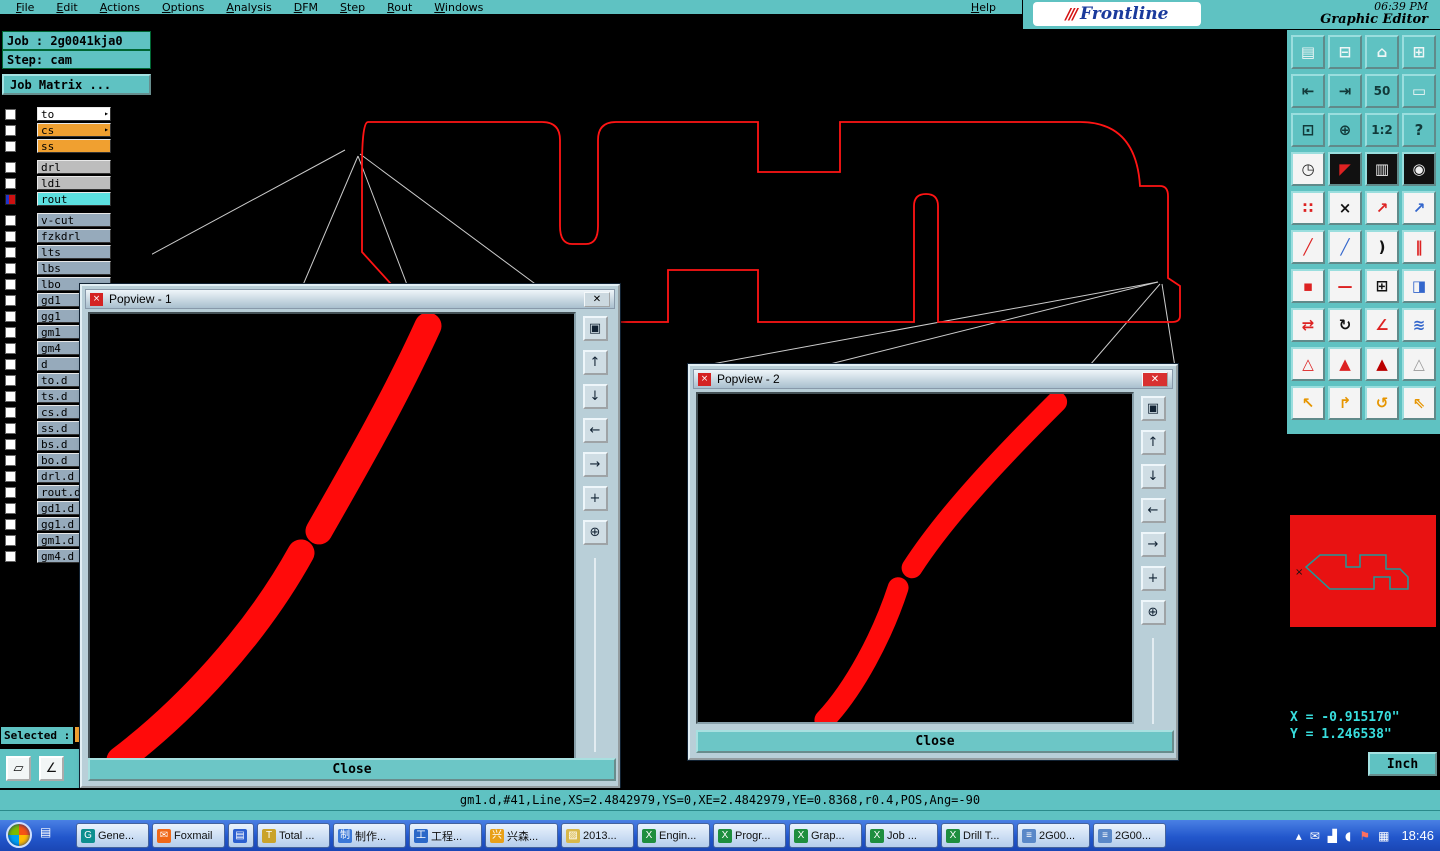 The image size is (1440, 851). What do you see at coordinates (399, 7) in the screenshot?
I see `menu-rout: Rout` at bounding box center [399, 7].